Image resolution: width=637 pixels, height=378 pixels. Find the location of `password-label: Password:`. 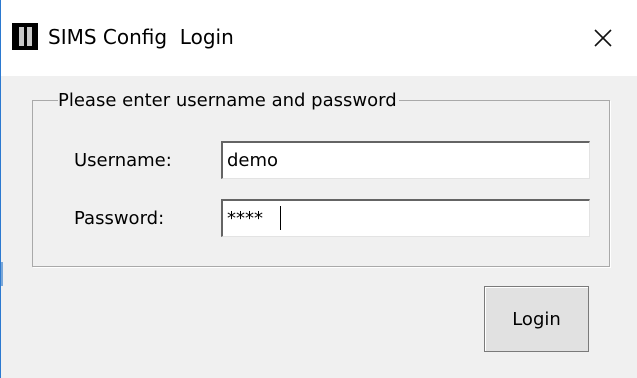

password-label: Password: is located at coordinates (119, 218).